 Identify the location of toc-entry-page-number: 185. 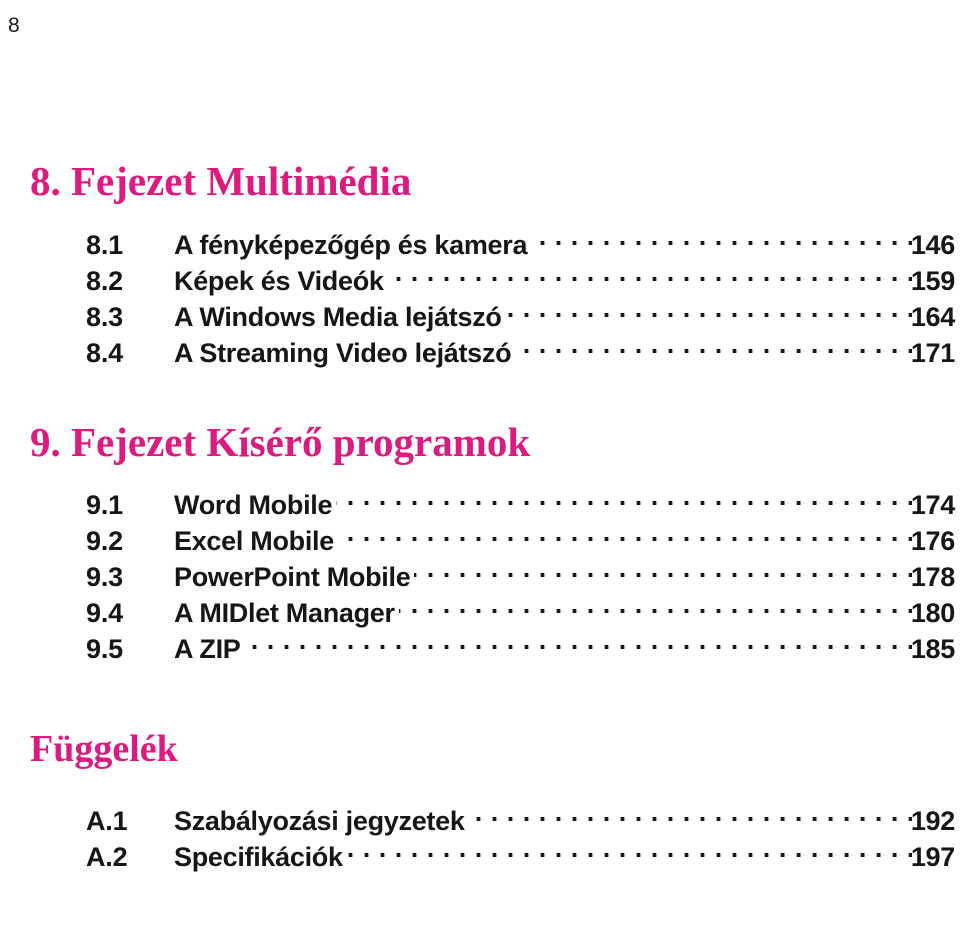
(932, 648).